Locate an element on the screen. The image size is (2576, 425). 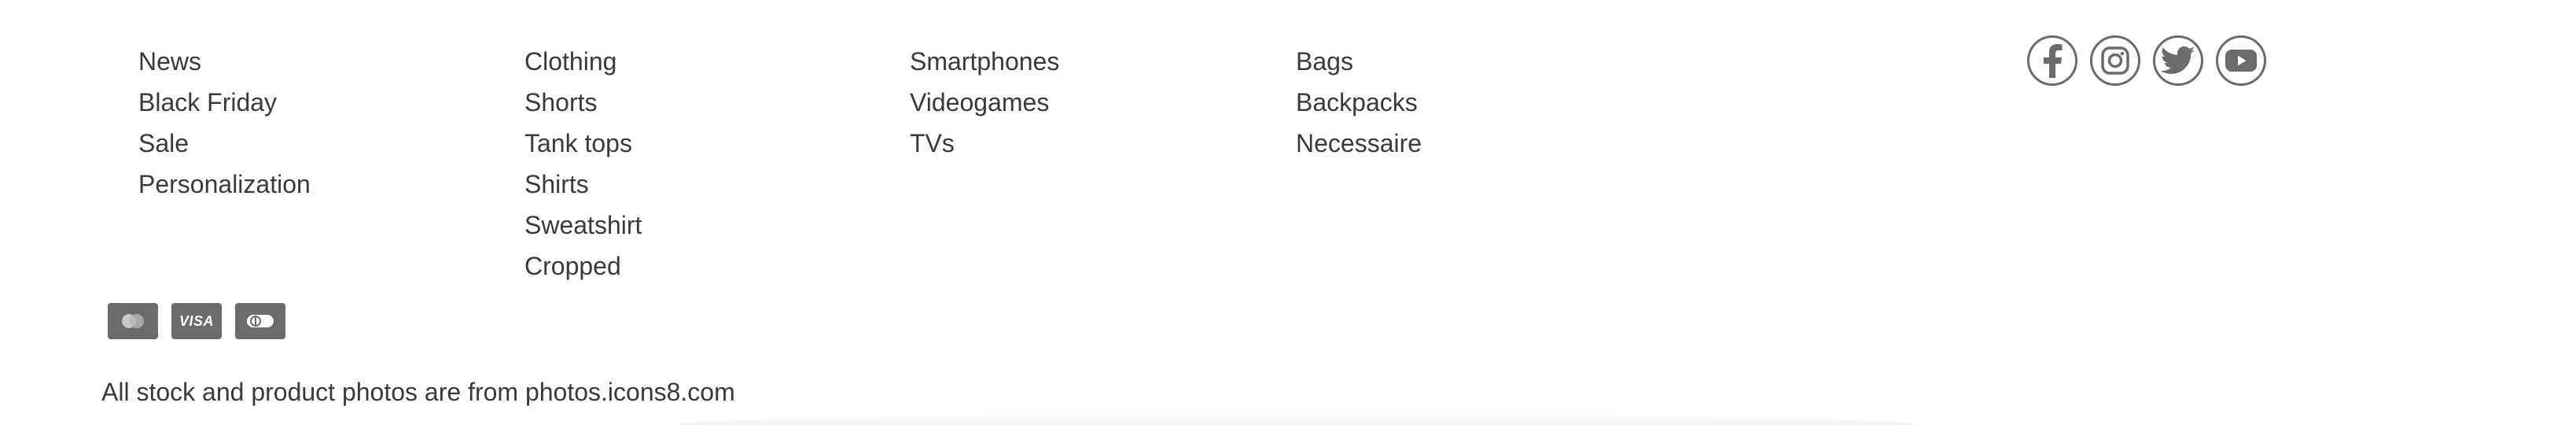
payment-methods: VISA is located at coordinates (197, 321).